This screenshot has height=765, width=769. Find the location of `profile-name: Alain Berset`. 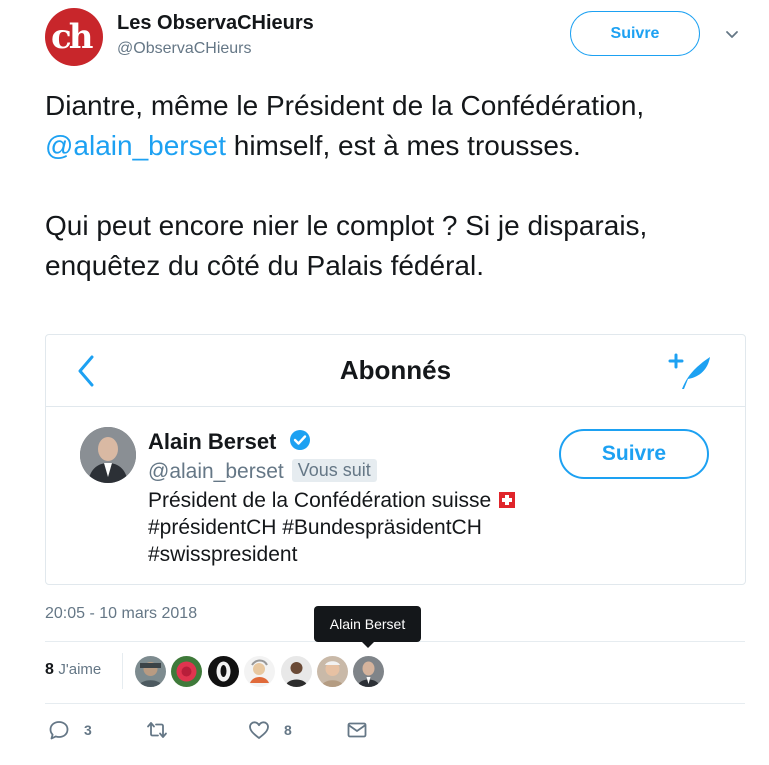

profile-name: Alain Berset is located at coordinates (229, 442).